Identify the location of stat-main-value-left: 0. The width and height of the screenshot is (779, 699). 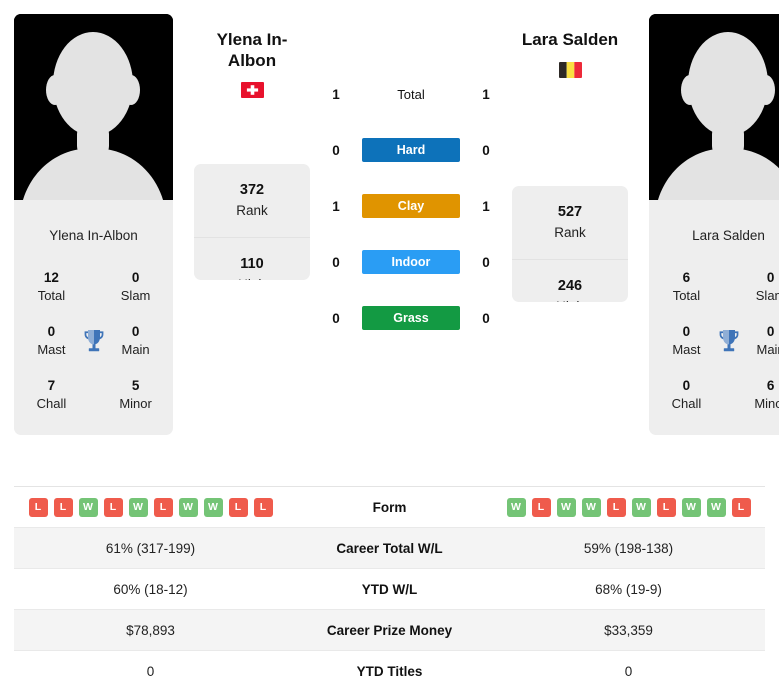
(135, 331).